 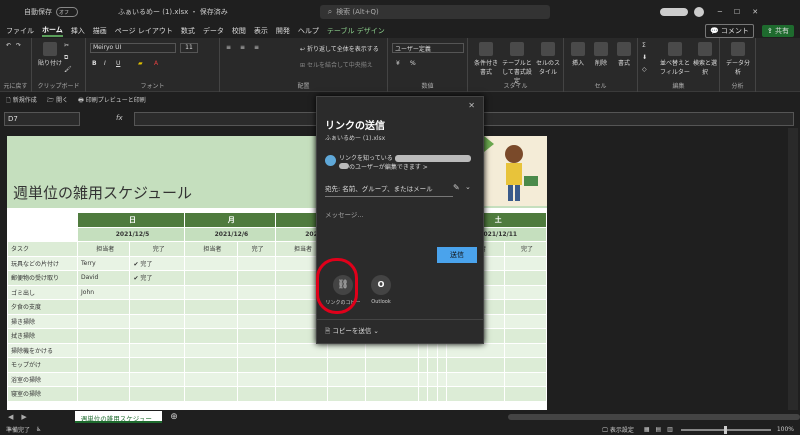 I want to click on tab-draw: 描画, so click(x=100, y=31).